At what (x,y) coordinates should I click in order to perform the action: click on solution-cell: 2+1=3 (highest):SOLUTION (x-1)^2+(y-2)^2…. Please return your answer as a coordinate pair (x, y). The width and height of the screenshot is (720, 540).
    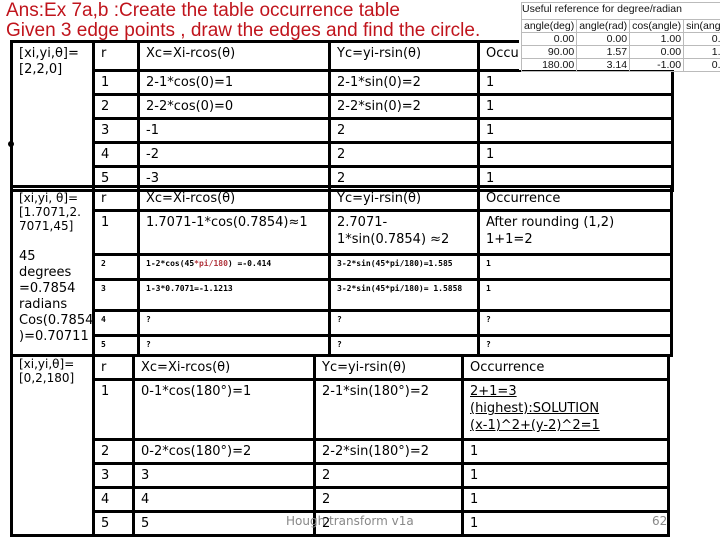
    Looking at the image, I should click on (565, 409).